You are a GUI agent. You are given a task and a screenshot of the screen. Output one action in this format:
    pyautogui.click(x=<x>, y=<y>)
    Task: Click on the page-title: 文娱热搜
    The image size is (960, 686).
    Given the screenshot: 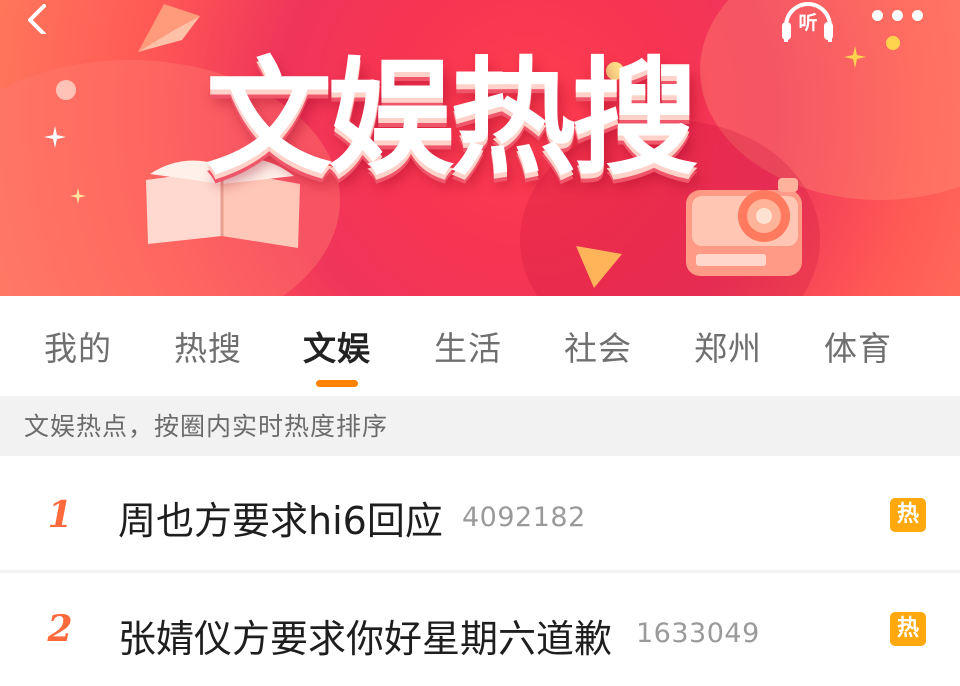 What is the action you would take?
    pyautogui.click(x=452, y=118)
    